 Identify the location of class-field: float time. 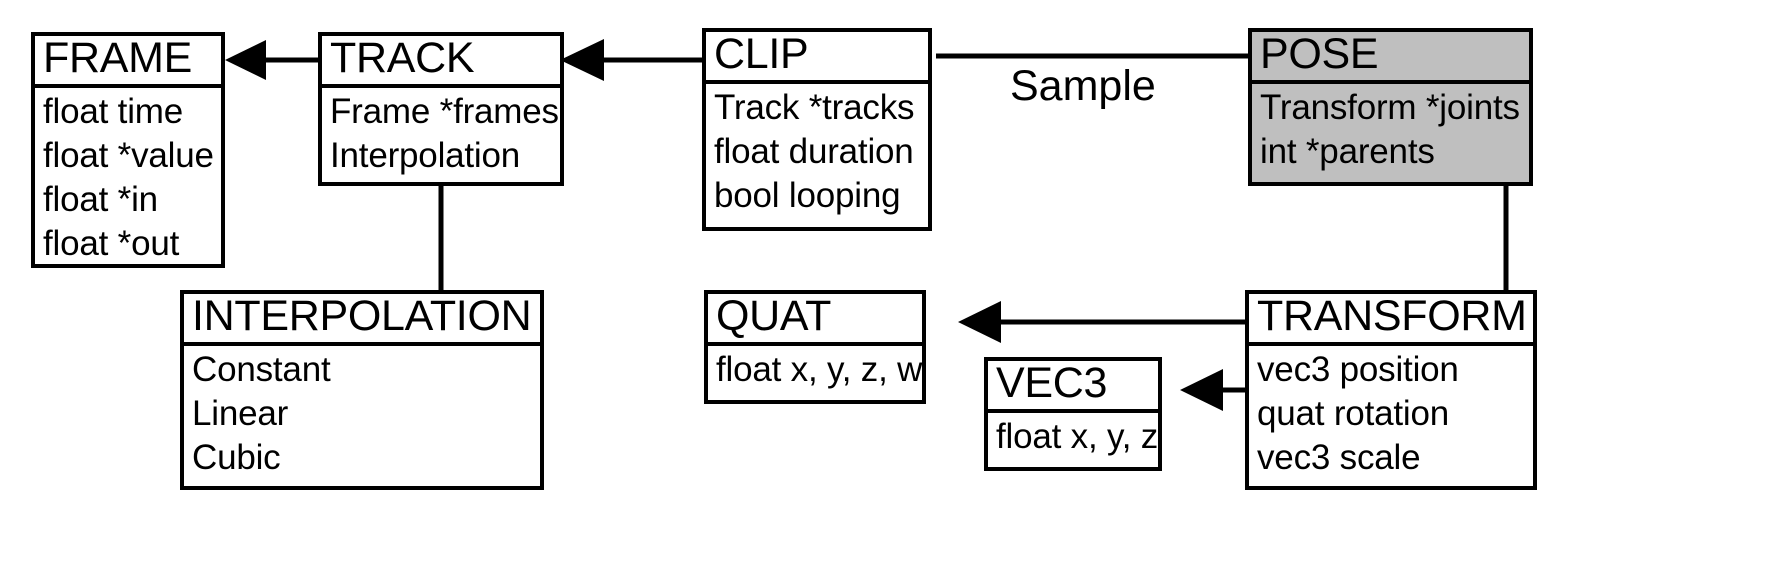
(113, 111).